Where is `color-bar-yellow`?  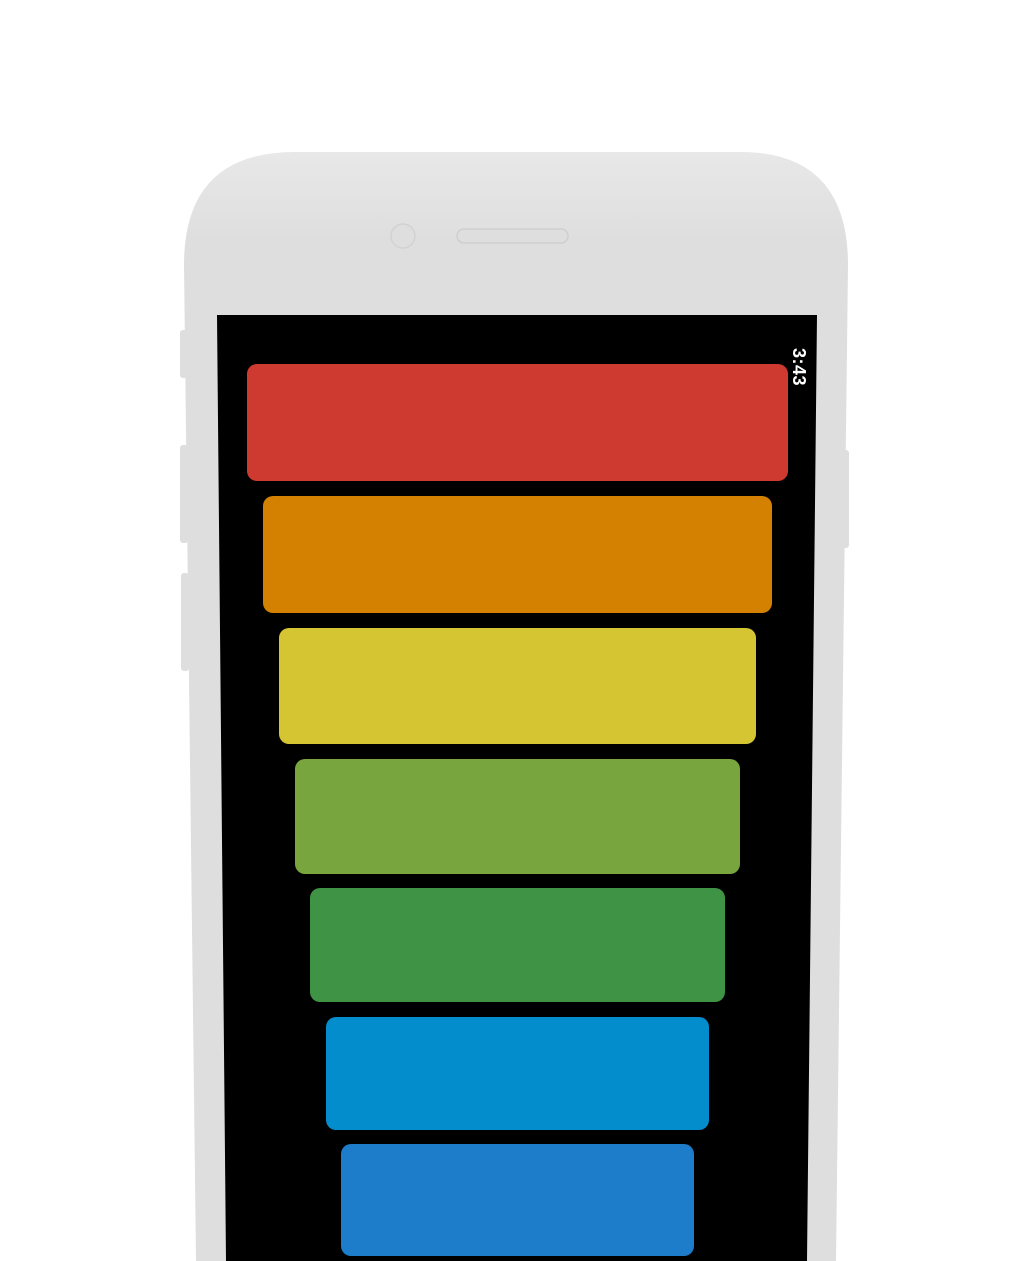
color-bar-yellow is located at coordinates (517, 686).